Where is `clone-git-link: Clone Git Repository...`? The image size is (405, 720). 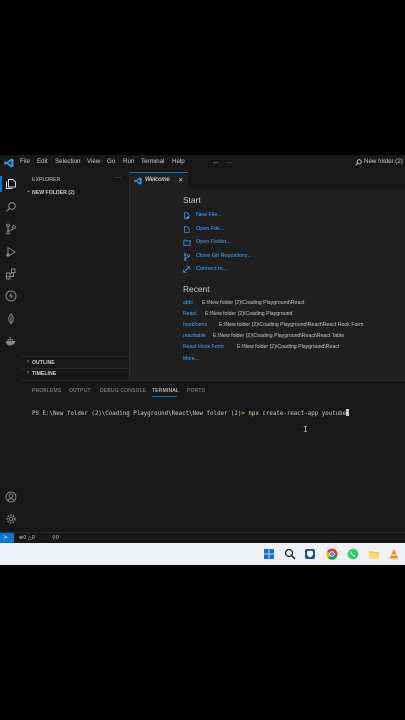
clone-git-link: Clone Git Repository... is located at coordinates (228, 257).